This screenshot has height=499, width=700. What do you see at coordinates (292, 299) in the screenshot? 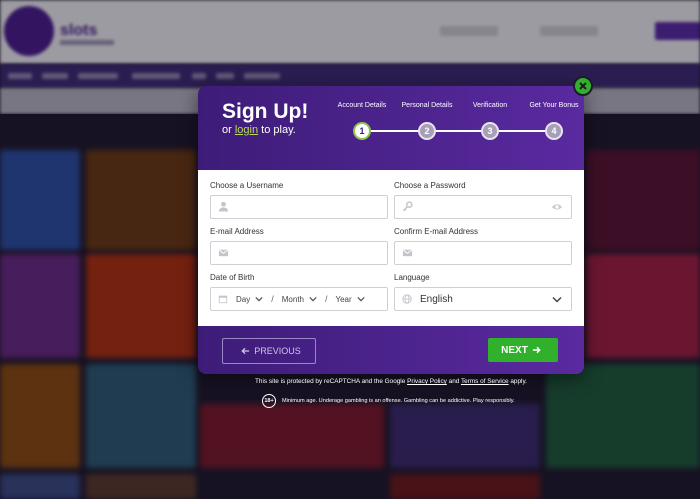
I see `dob-month-value: Month` at bounding box center [292, 299].